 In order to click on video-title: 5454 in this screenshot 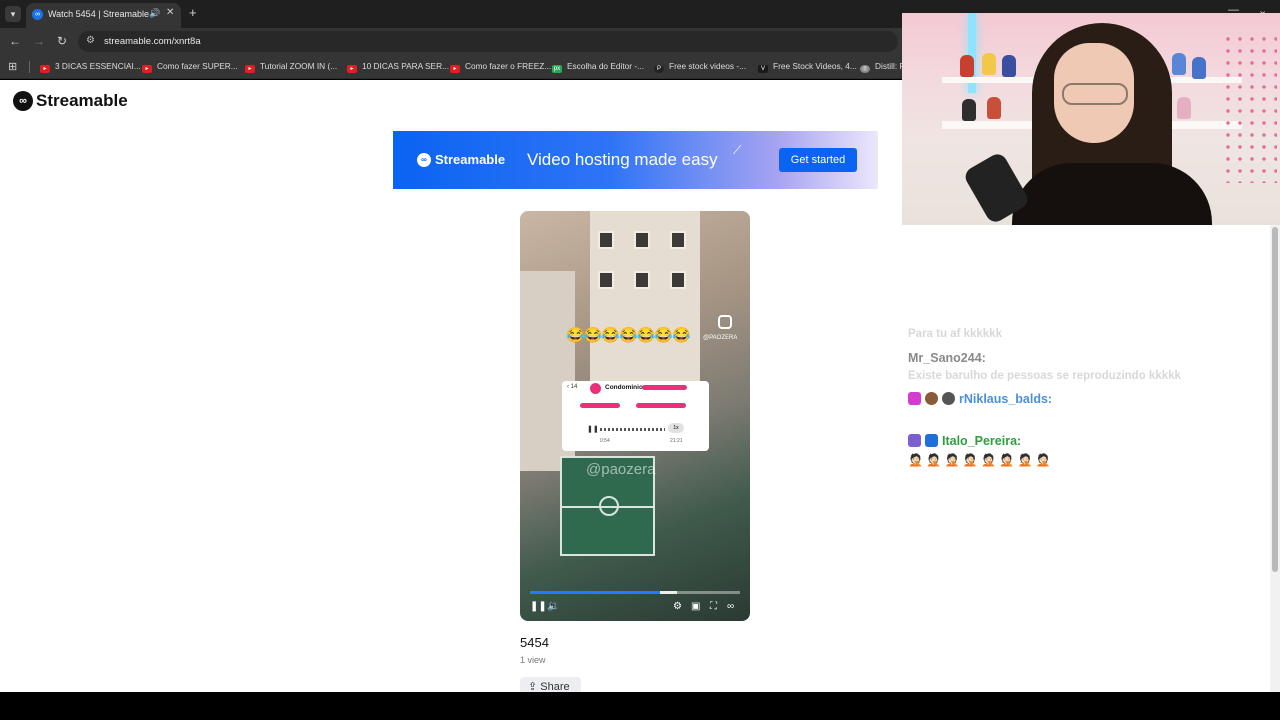, I will do `click(534, 642)`.